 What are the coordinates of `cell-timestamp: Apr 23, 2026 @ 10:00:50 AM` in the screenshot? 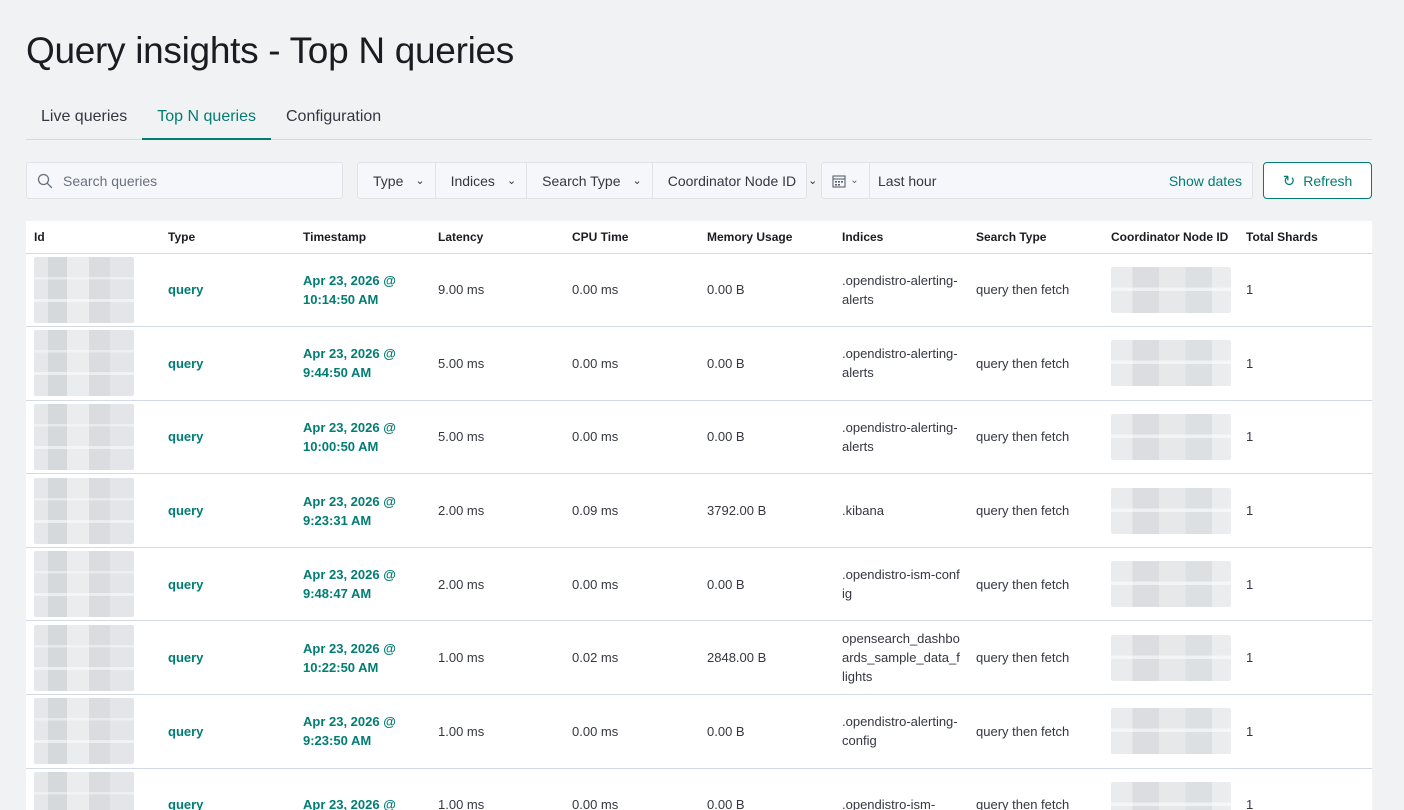 It's located at (362, 437).